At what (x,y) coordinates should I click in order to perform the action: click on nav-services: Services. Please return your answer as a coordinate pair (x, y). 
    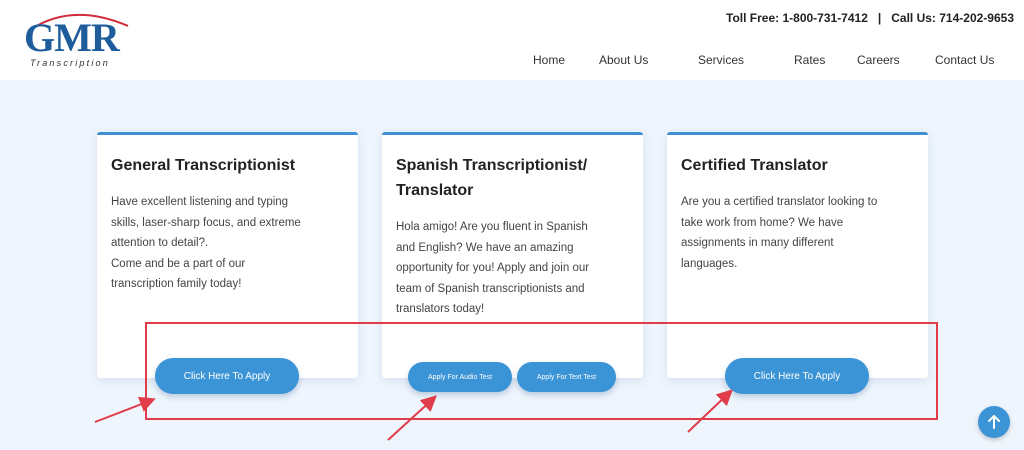
    Looking at the image, I should click on (721, 60).